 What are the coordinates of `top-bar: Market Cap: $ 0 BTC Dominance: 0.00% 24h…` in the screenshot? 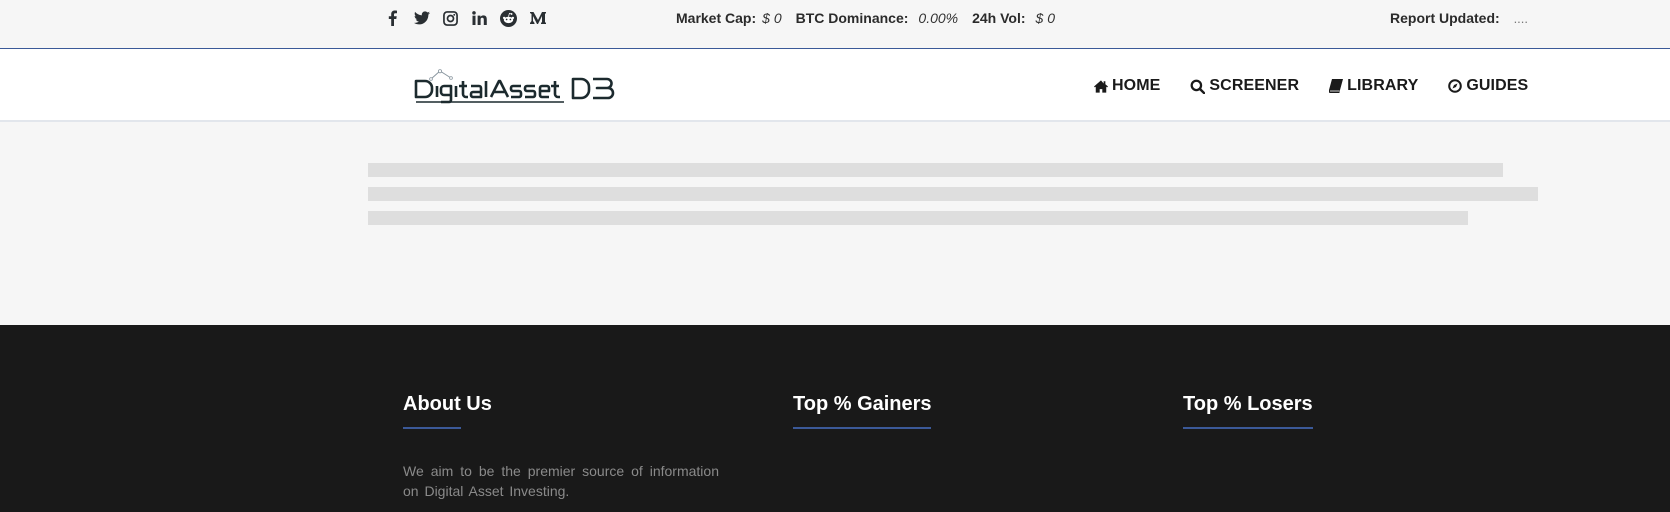 It's located at (835, 24).